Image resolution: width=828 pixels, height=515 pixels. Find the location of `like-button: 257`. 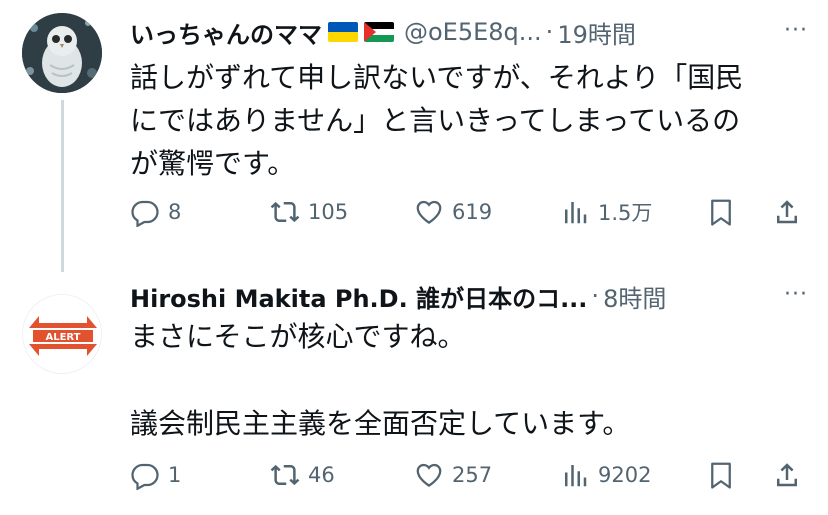

like-button: 257 is located at coordinates (453, 475).